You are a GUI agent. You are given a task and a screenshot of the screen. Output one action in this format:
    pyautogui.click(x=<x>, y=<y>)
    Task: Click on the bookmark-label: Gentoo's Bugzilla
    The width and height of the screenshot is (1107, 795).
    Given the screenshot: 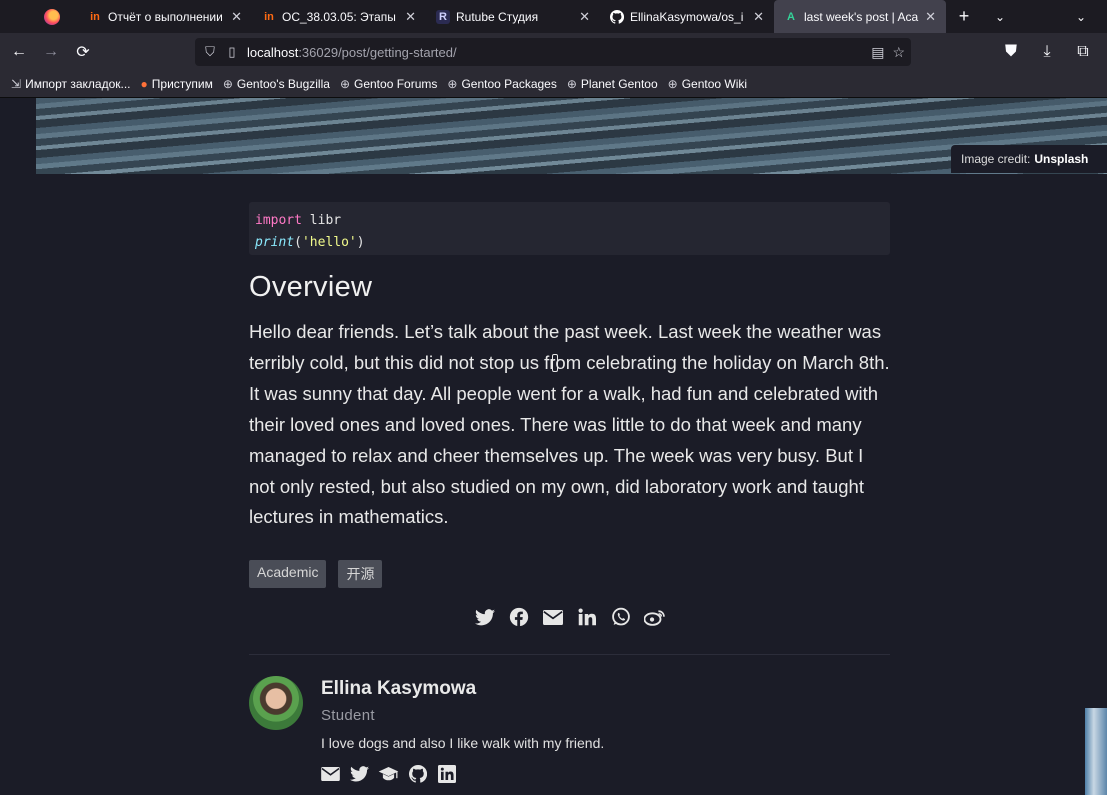 What is the action you would take?
    pyautogui.click(x=283, y=84)
    